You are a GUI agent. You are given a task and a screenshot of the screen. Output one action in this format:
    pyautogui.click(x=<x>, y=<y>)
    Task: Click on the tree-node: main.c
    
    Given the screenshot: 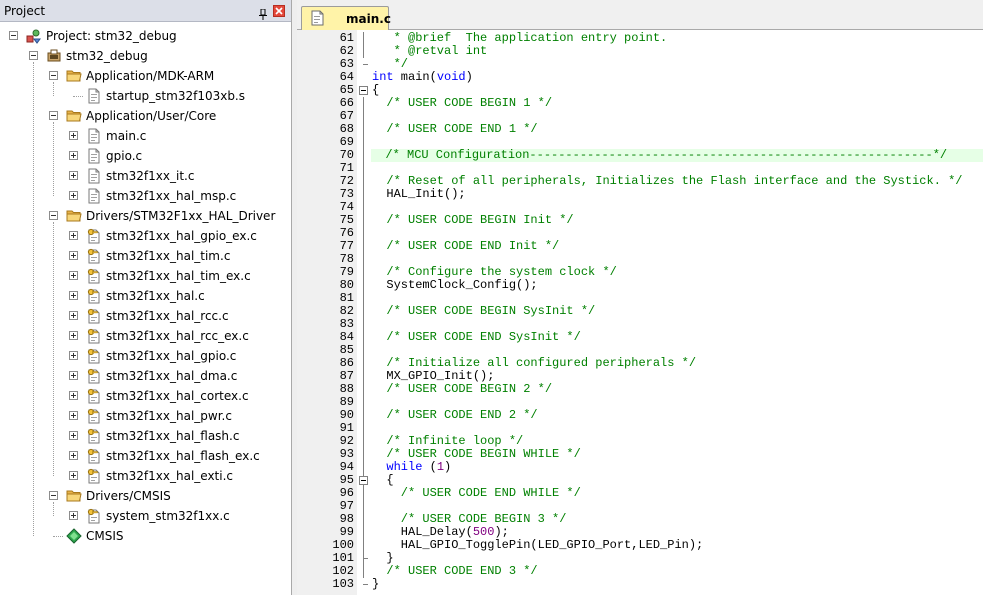 What is the action you would take?
    pyautogui.click(x=145, y=136)
    